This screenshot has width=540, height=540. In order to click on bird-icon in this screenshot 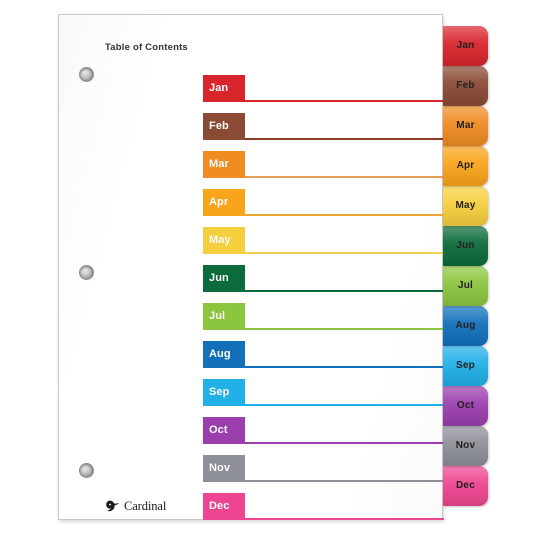, I will do `click(113, 506)`.